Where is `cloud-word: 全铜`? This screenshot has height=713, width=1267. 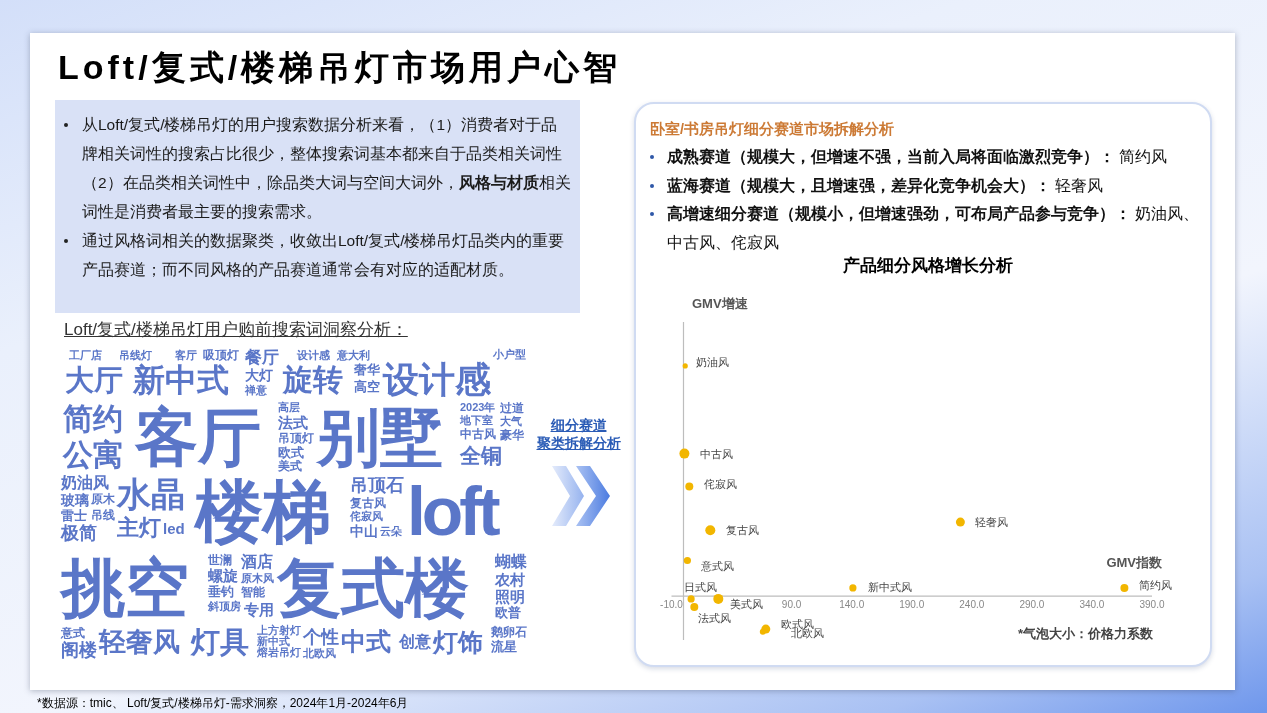 cloud-word: 全铜 is located at coordinates (481, 456).